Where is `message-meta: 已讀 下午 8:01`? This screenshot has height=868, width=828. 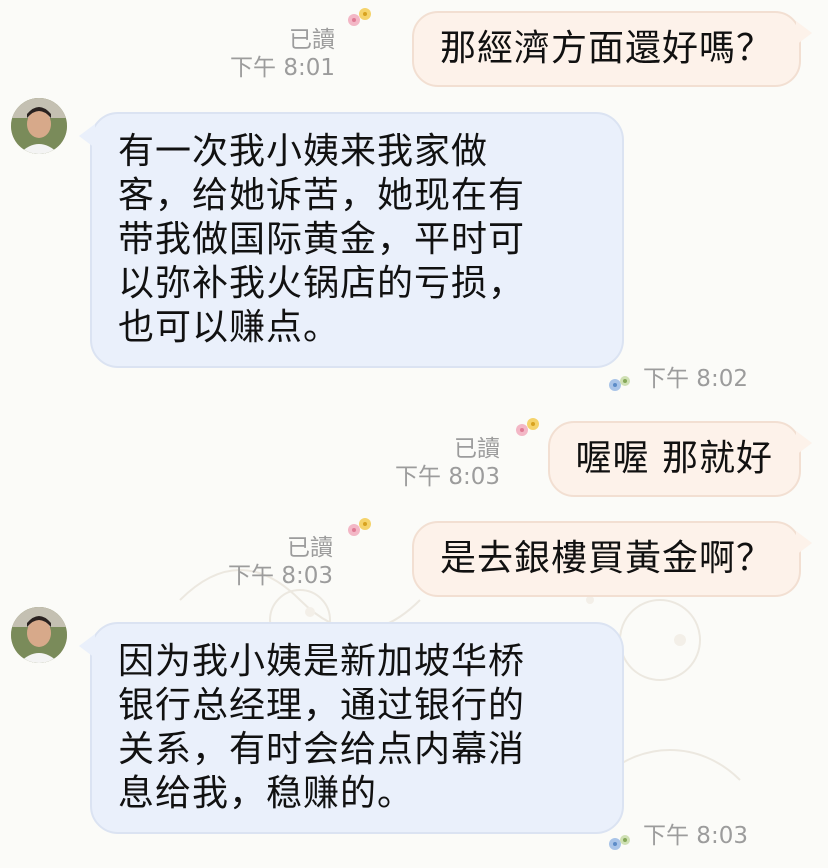
message-meta: 已讀 下午 8:01 is located at coordinates (282, 54).